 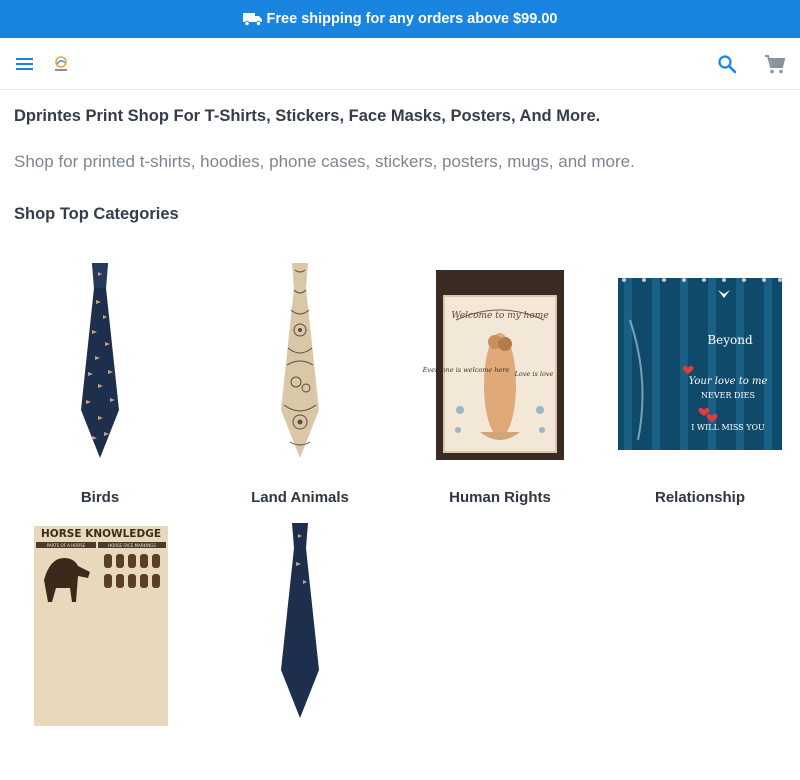 I want to click on curtain-text-love: Your love to me, so click(x=728, y=381).